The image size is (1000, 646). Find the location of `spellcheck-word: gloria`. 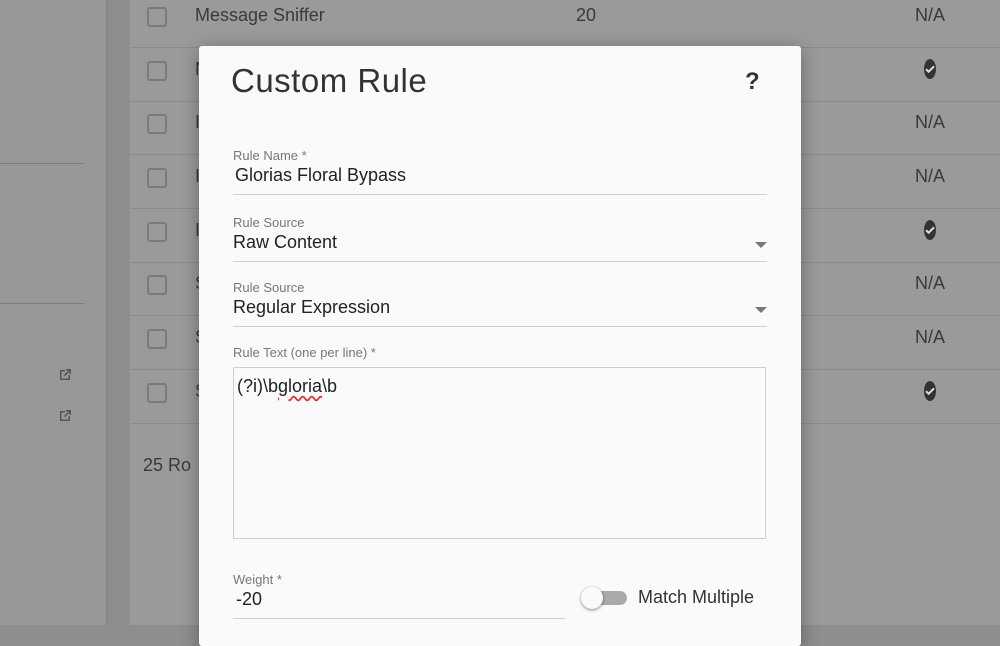

spellcheck-word: gloria is located at coordinates (300, 386).